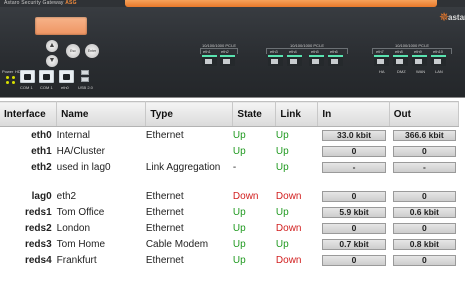  I want to click on cell-in: 0.7 kbit, so click(353, 244).